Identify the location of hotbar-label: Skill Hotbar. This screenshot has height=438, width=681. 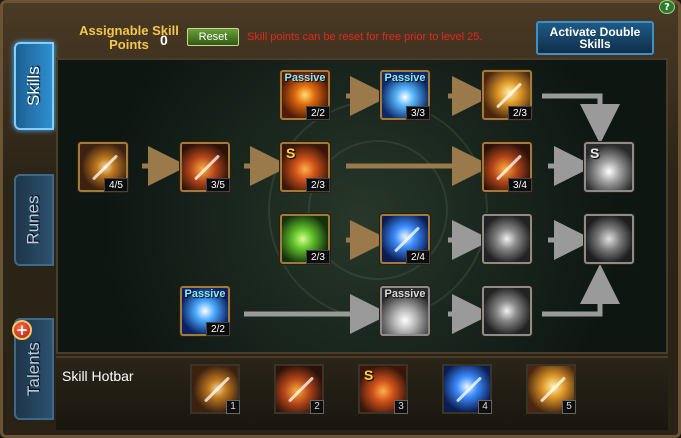
(98, 376).